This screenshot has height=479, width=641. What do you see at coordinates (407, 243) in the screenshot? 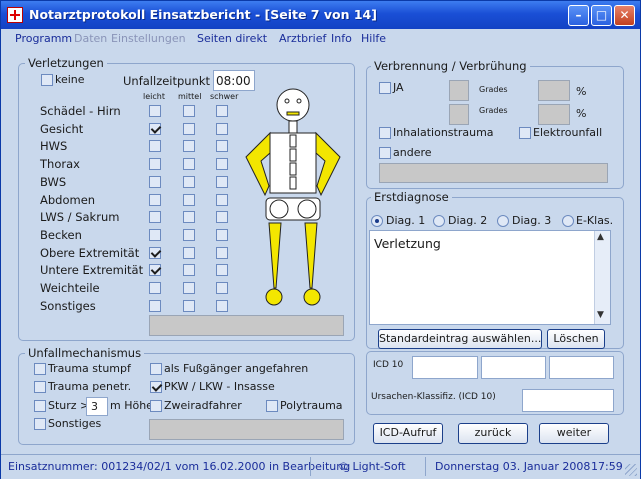
I see `diagnose-text: Verletzung` at bounding box center [407, 243].